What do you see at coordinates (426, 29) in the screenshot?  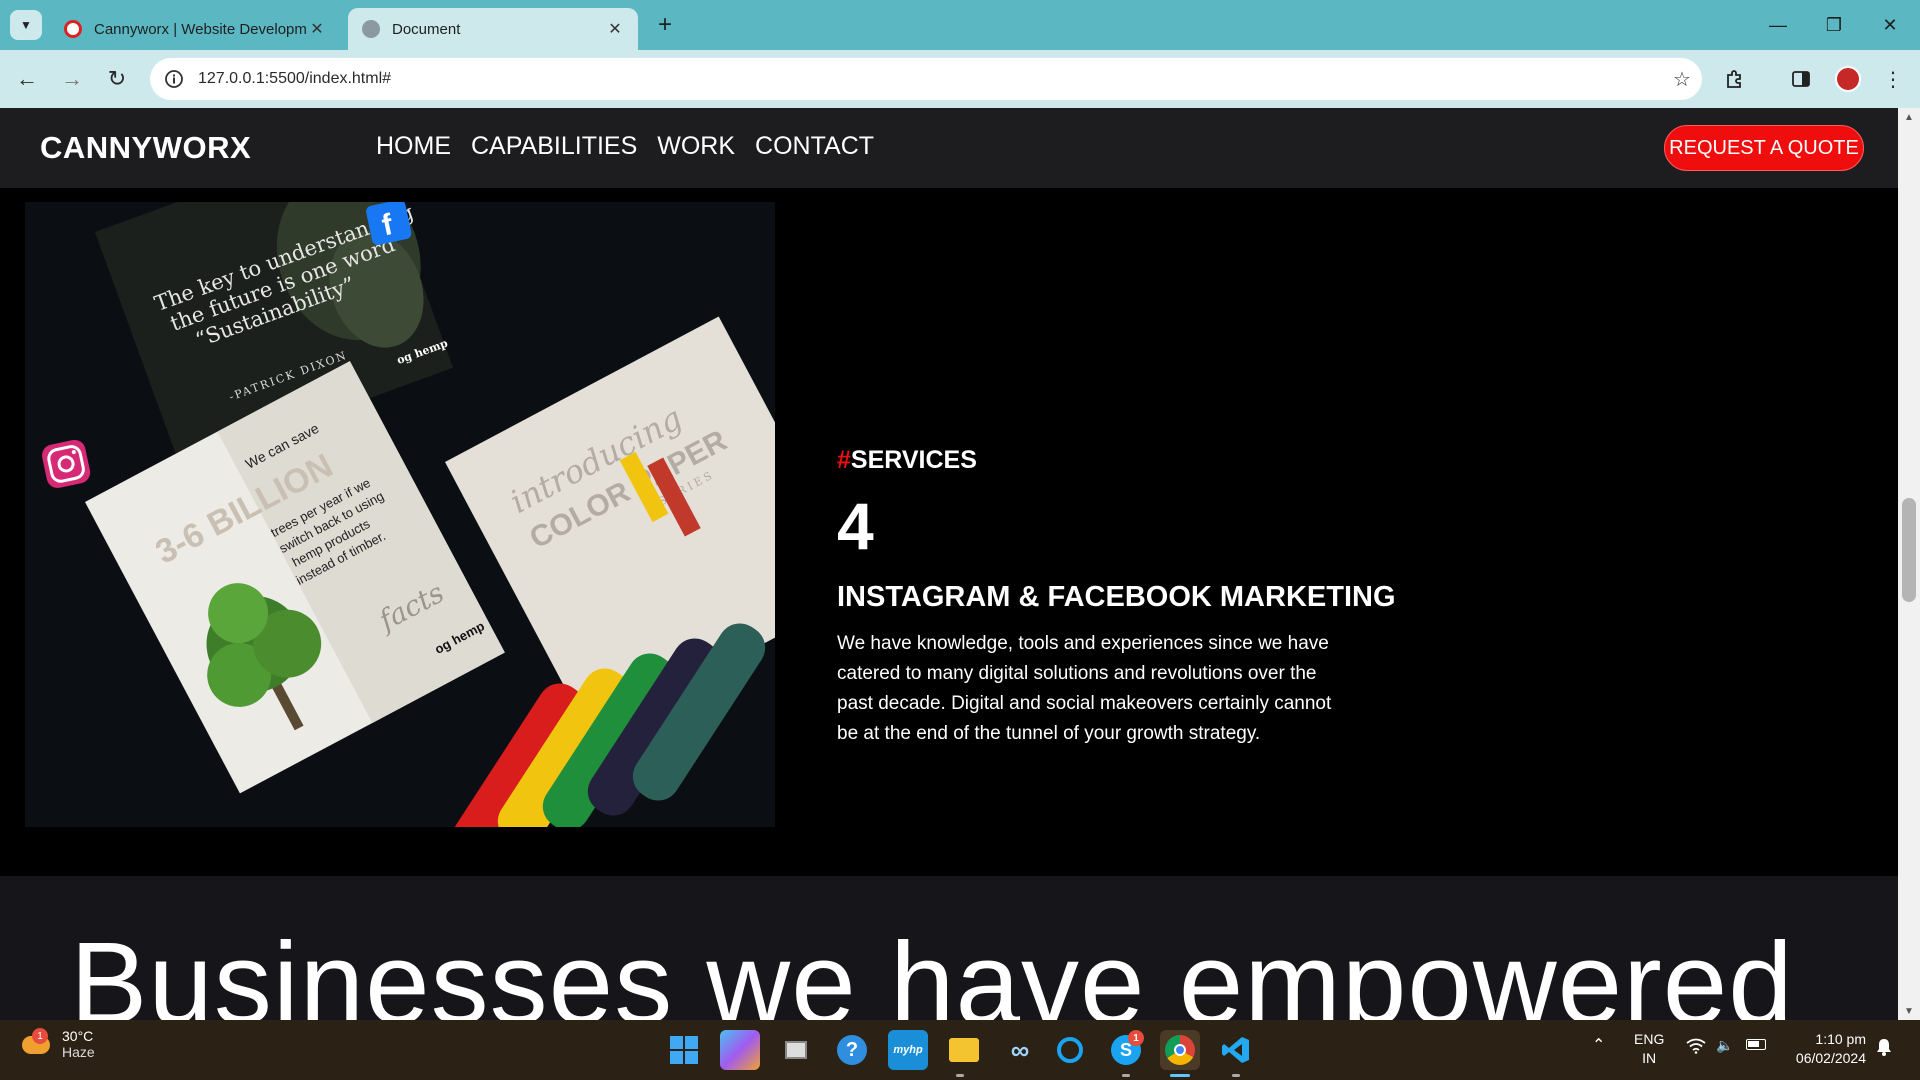 I see `tab-title: Document` at bounding box center [426, 29].